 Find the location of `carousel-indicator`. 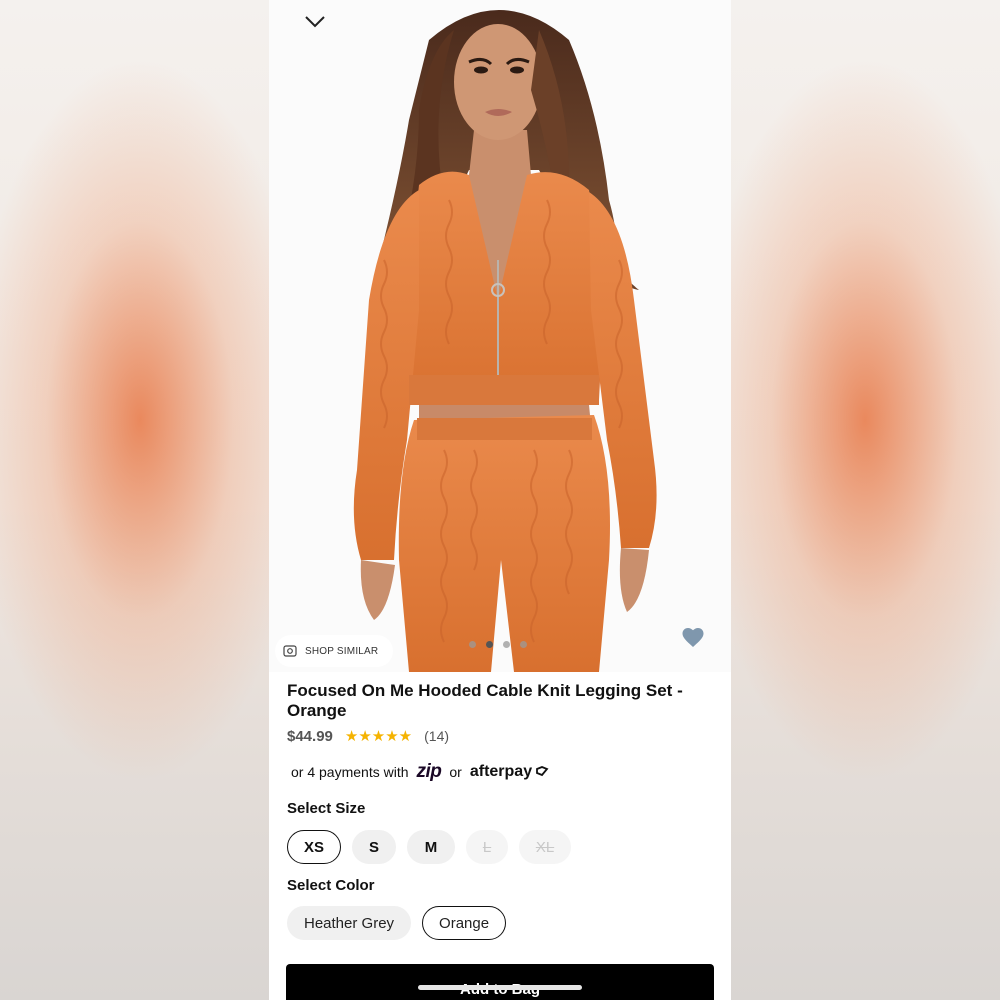

carousel-indicator is located at coordinates (498, 644).